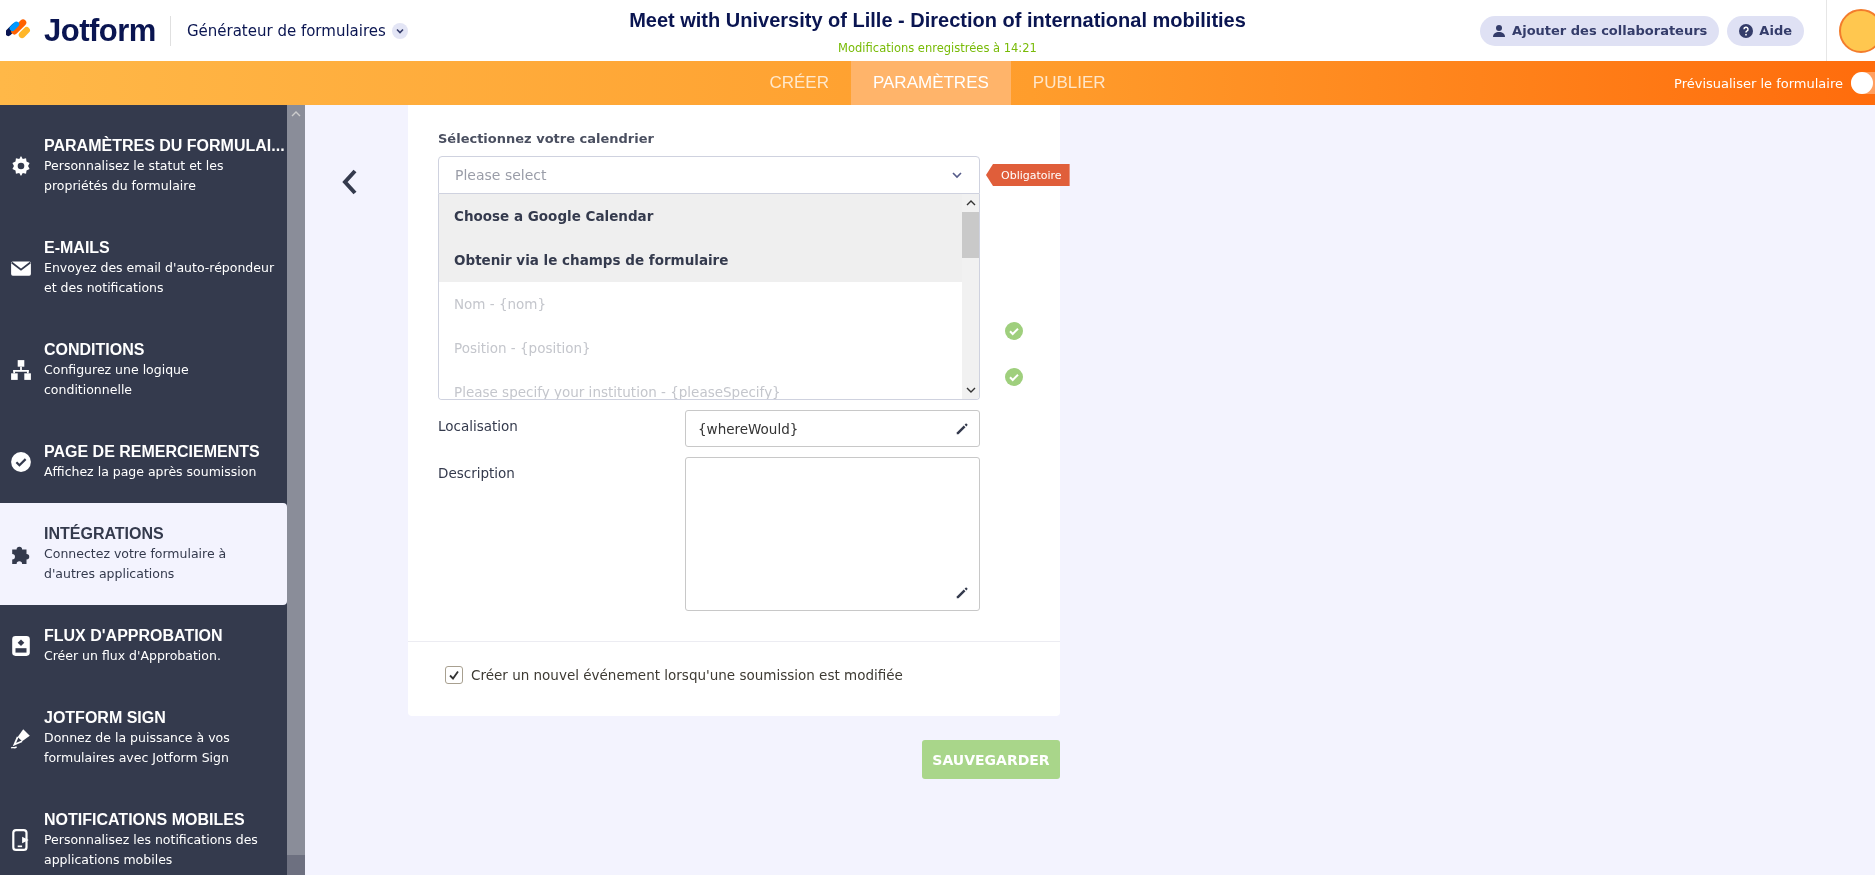 The width and height of the screenshot is (1875, 875). I want to click on sidebar-item-description: Créer un flux d'Approbation., so click(133, 656).